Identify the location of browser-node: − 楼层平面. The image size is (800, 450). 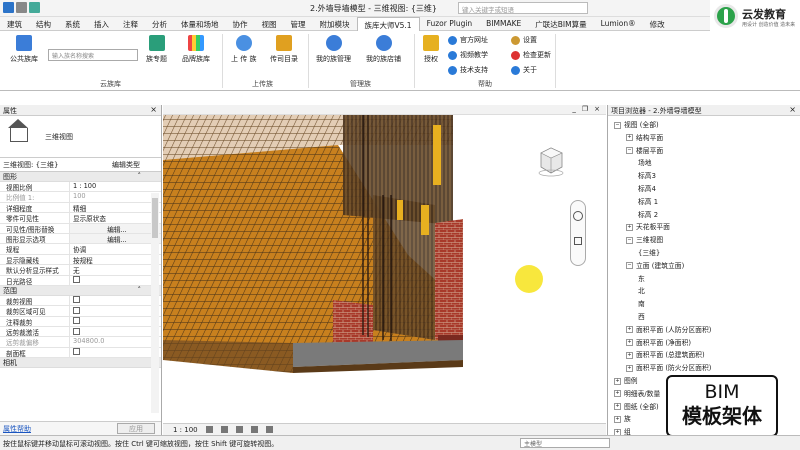
(644, 150).